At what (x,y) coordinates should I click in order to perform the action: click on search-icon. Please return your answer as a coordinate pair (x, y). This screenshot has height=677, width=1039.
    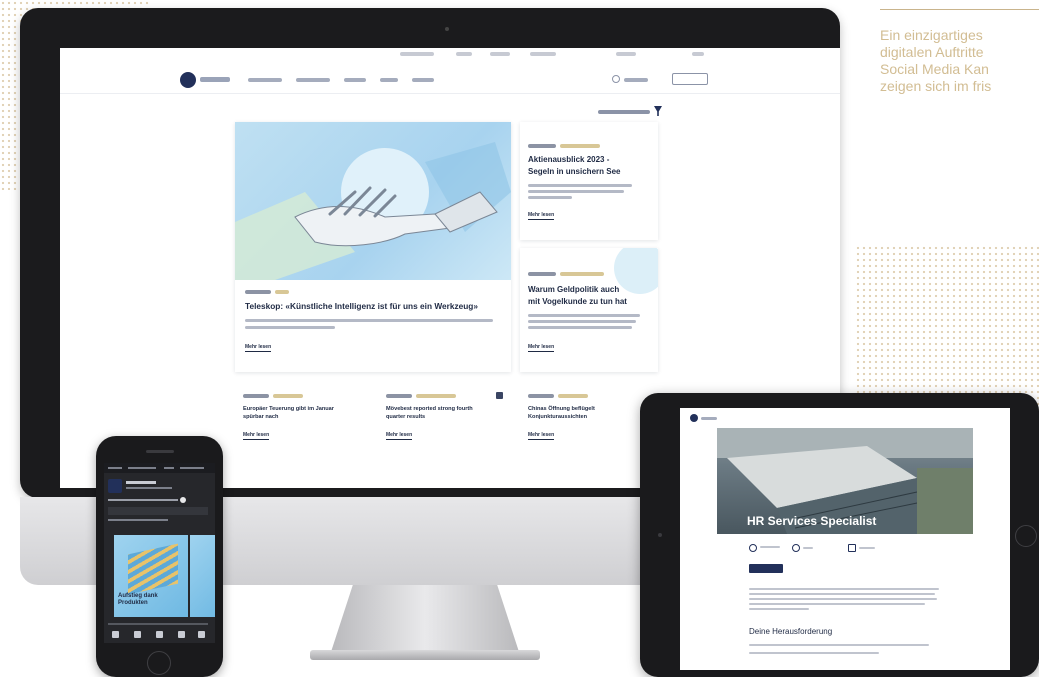
    Looking at the image, I should click on (616, 79).